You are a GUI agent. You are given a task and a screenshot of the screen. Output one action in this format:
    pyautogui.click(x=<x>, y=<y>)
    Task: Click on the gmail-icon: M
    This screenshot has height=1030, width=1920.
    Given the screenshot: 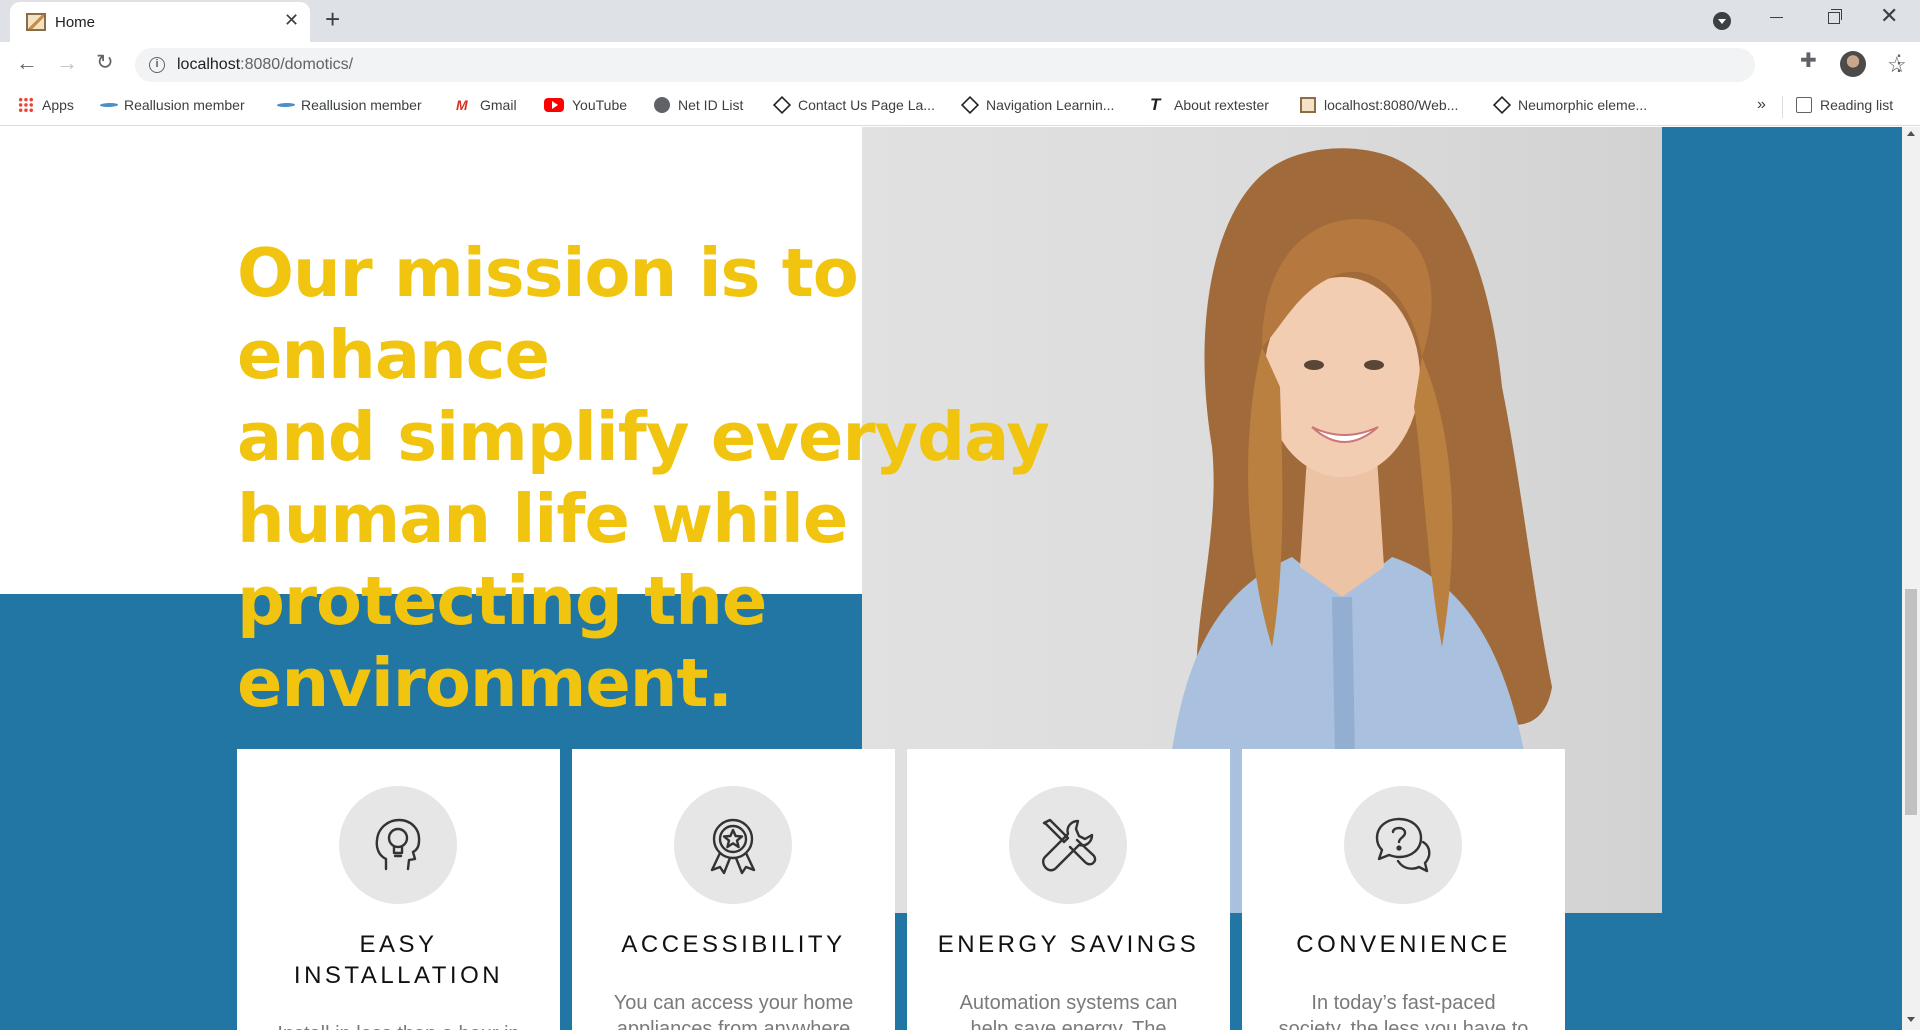 What is the action you would take?
    pyautogui.click(x=462, y=105)
    